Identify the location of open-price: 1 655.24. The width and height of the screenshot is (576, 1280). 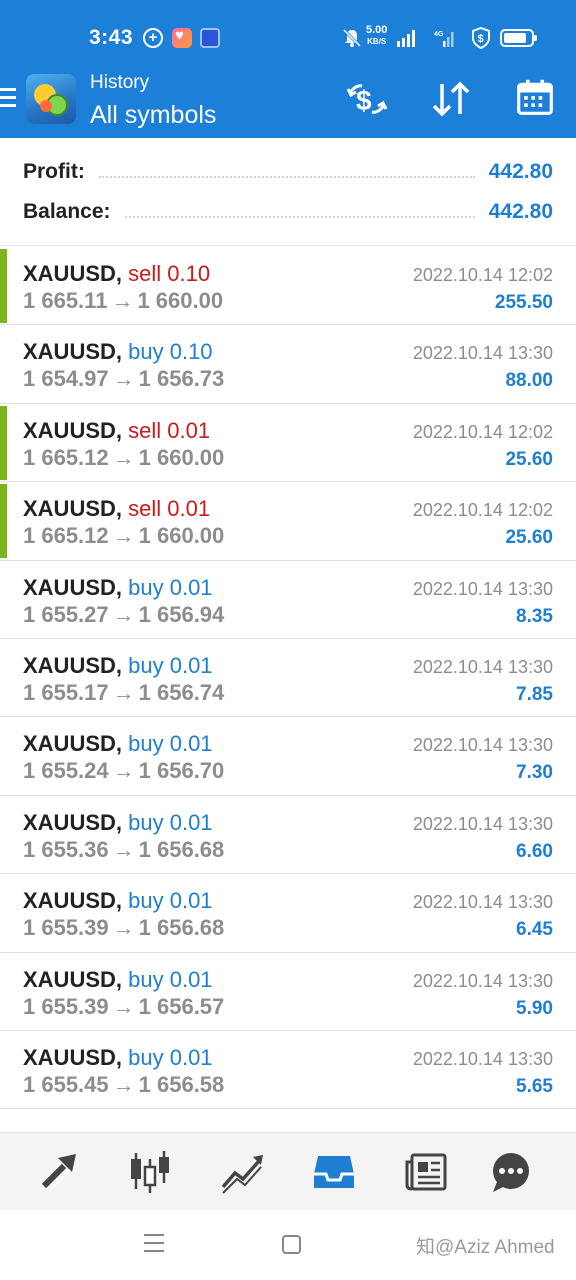
(66, 771).